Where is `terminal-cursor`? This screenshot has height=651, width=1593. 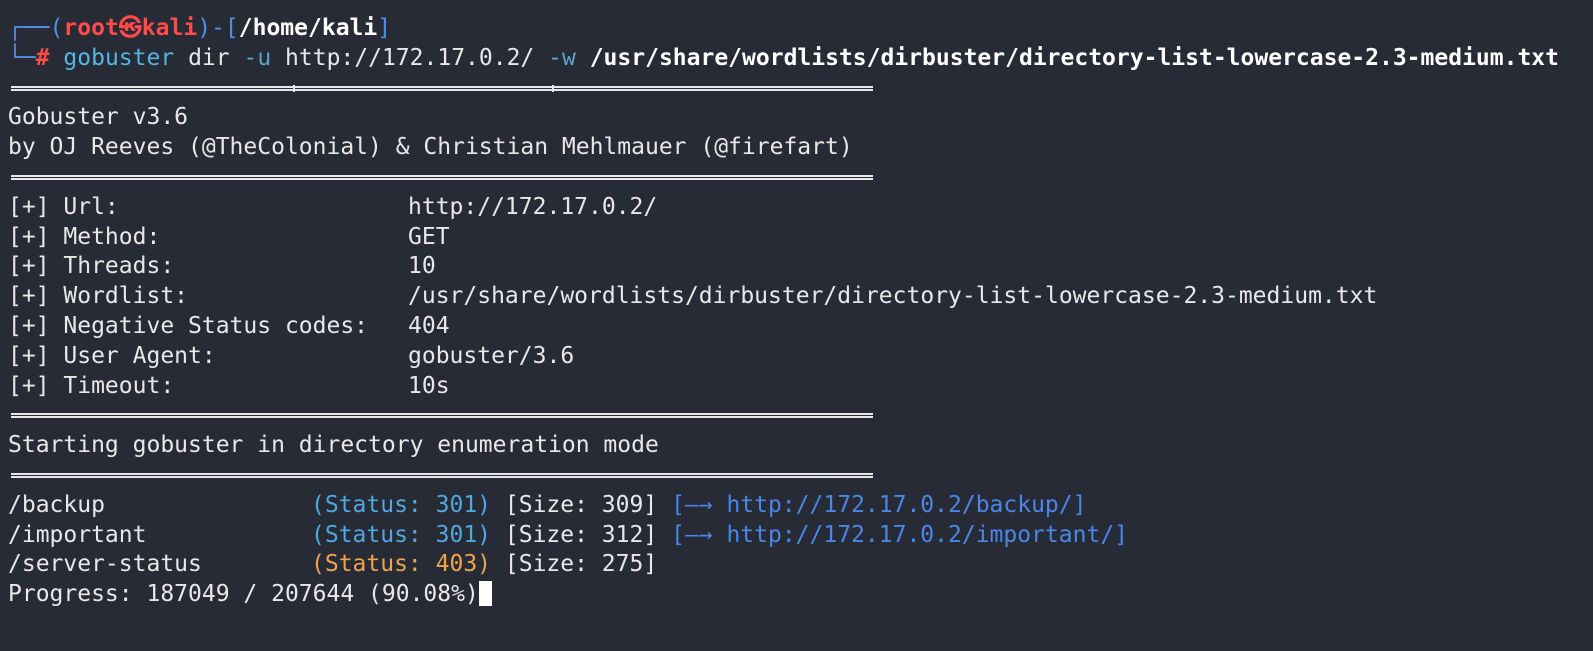 terminal-cursor is located at coordinates (485, 594).